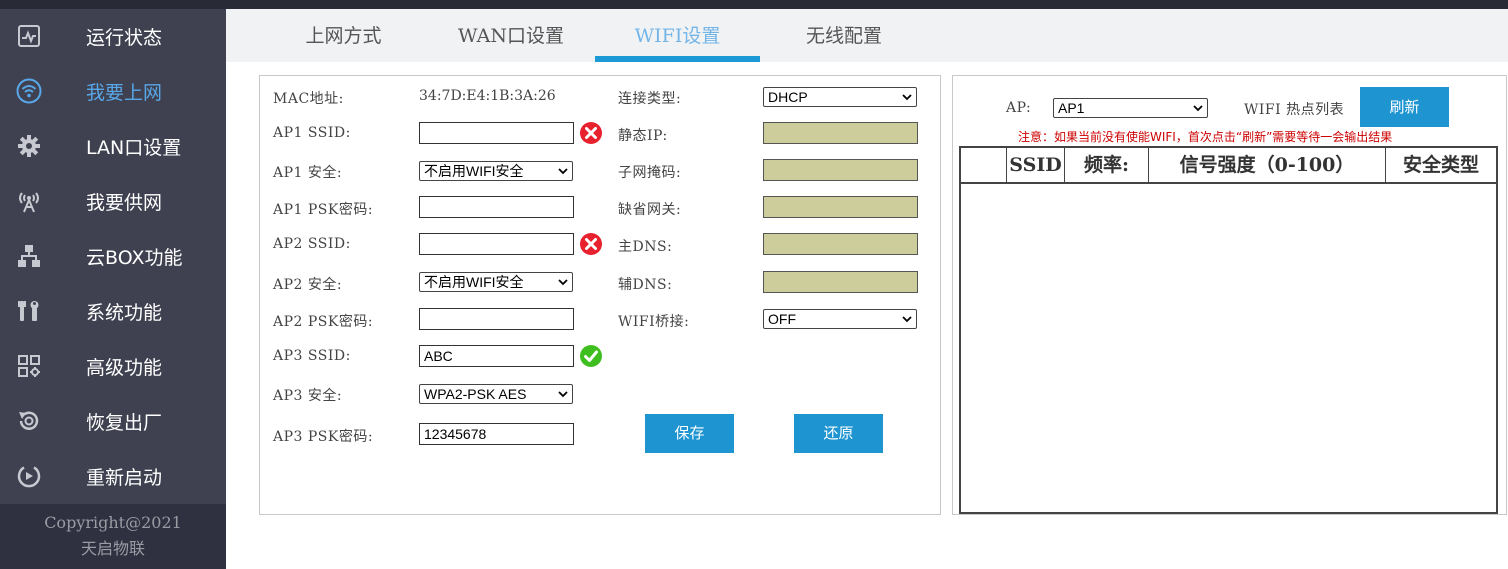 This screenshot has width=1508, height=569. What do you see at coordinates (689, 433) in the screenshot?
I see `save-button: 保存` at bounding box center [689, 433].